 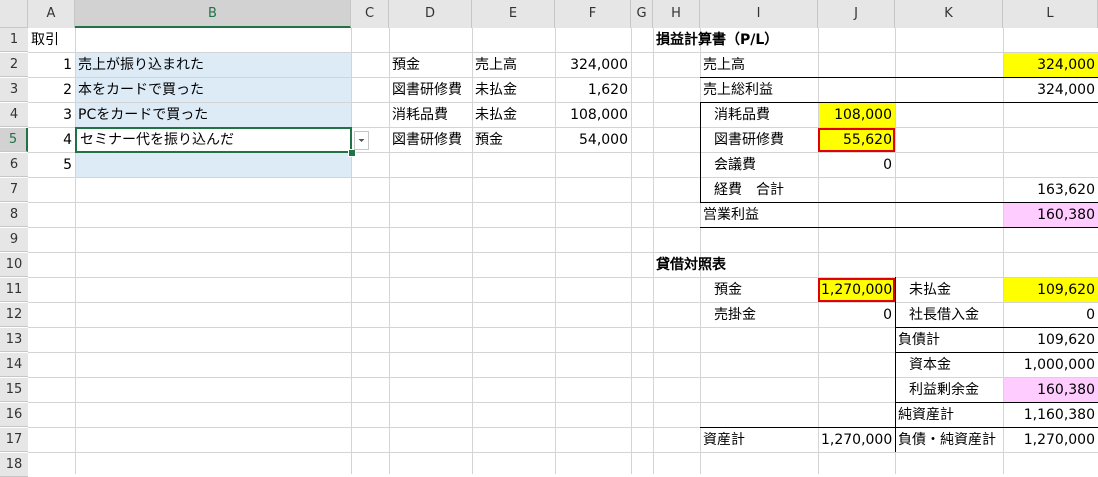 What do you see at coordinates (593, 115) in the screenshot?
I see `journal-amount: 108,000` at bounding box center [593, 115].